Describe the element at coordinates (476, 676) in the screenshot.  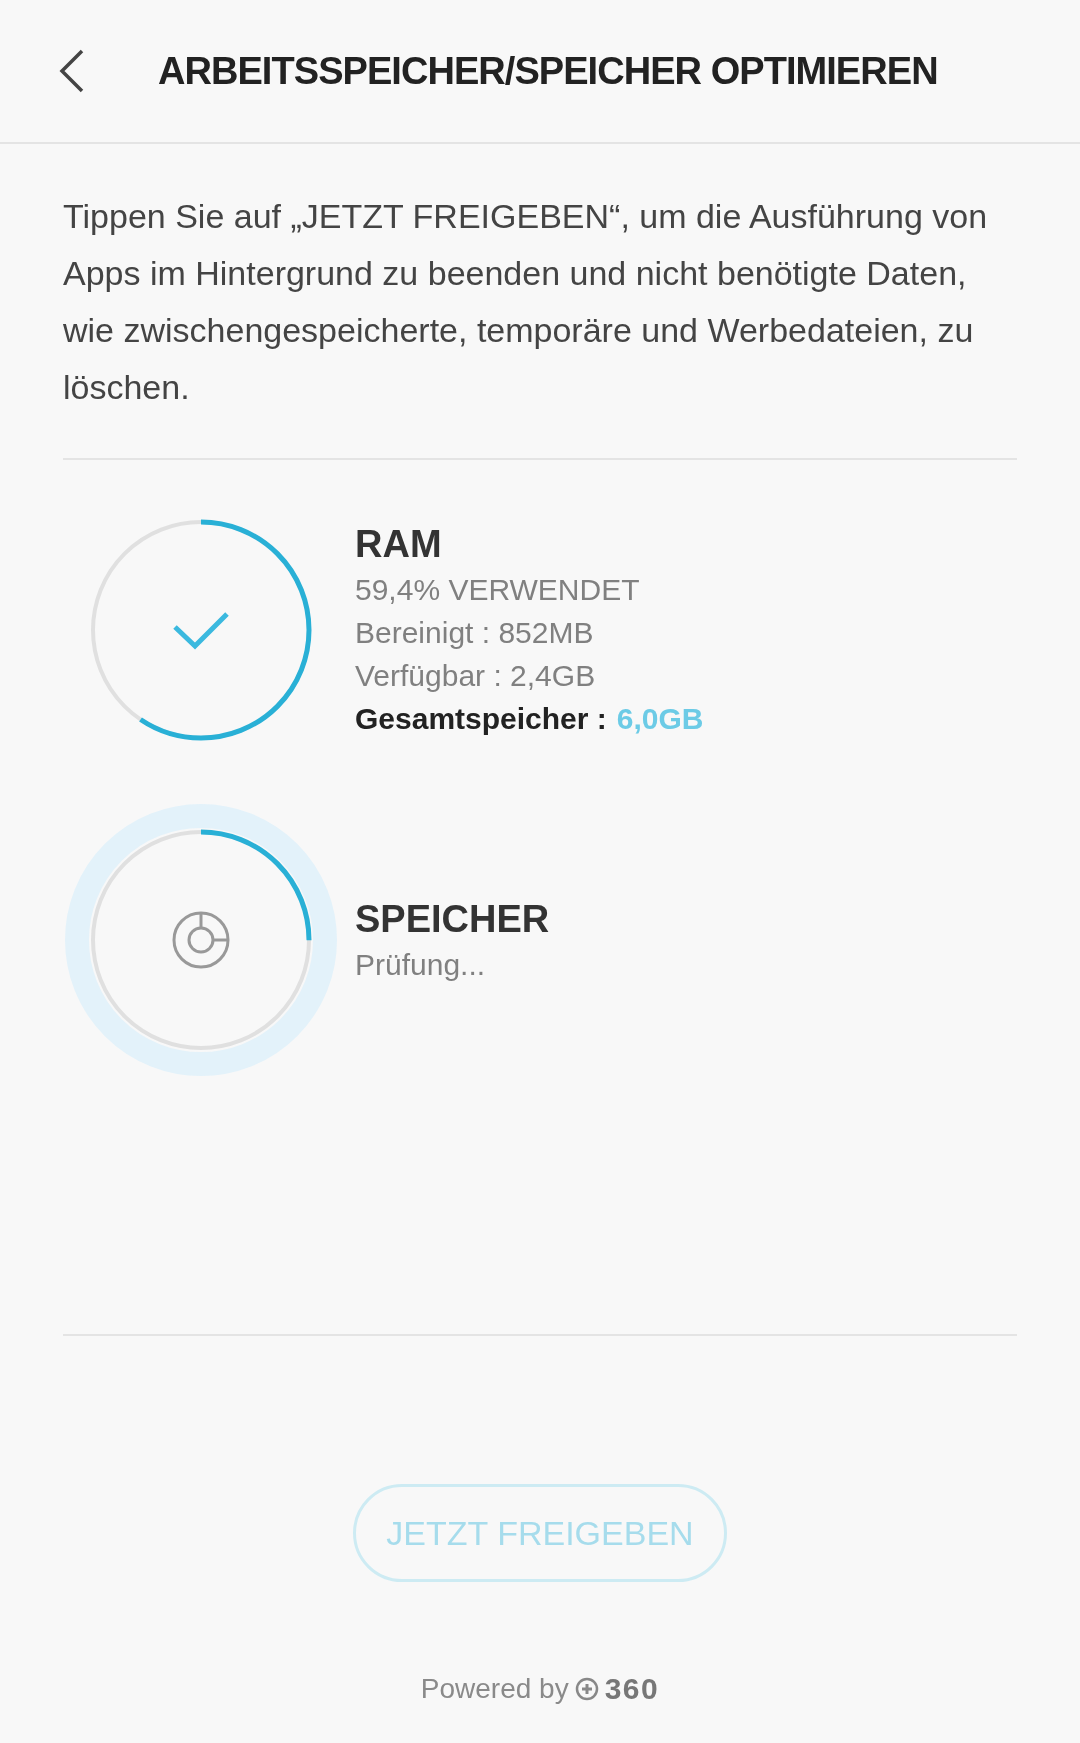
I see `info-text: Verfügbar : 2,4GB` at that location.